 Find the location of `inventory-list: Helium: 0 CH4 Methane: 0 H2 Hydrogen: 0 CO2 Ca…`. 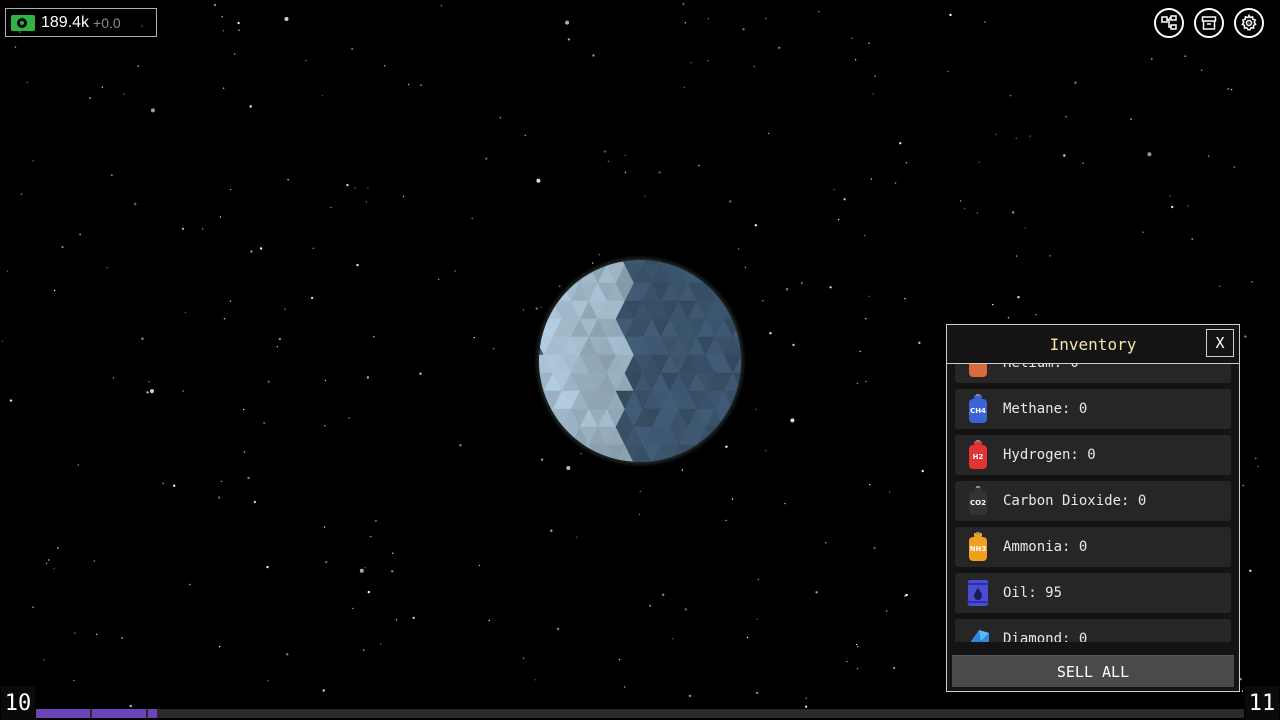

inventory-list: Helium: 0 CH4 Methane: 0 H2 Hydrogen: 0 CO2 Ca… is located at coordinates (1093, 503).